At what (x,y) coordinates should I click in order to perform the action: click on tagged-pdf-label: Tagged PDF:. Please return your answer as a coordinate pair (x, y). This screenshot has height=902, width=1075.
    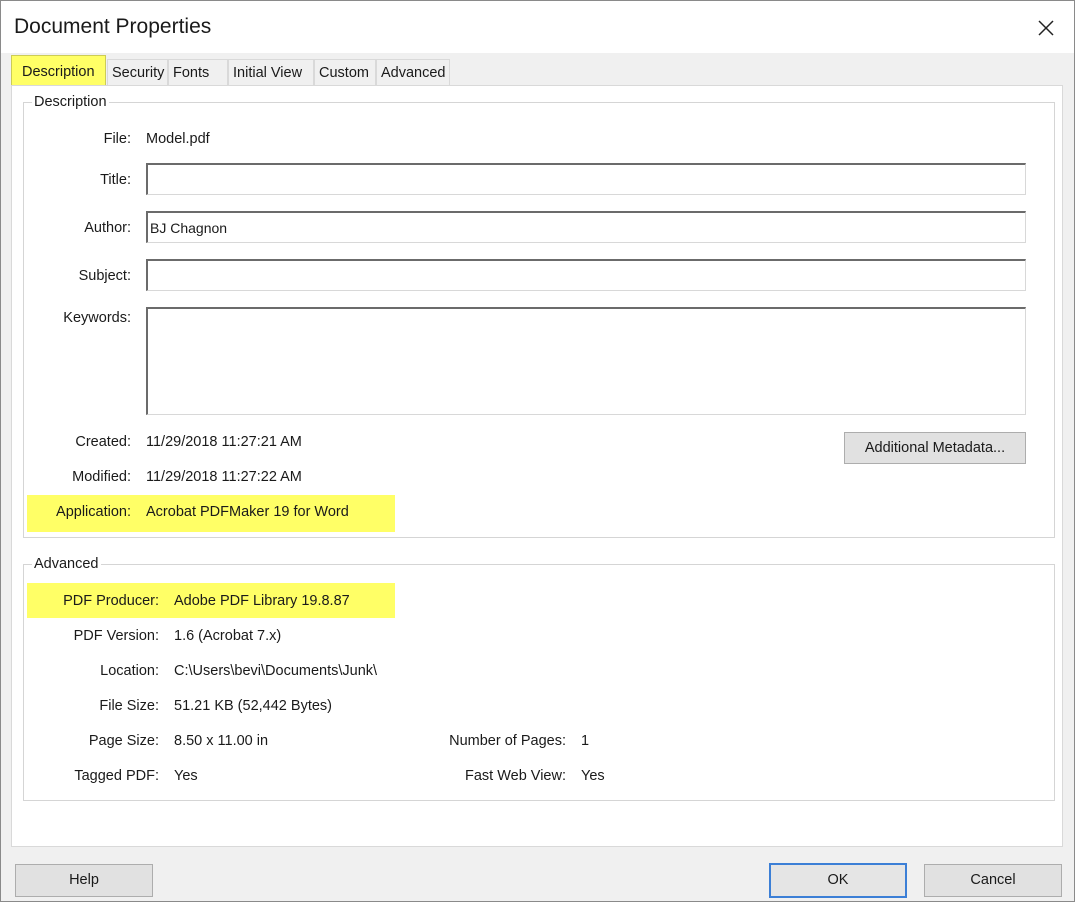
    Looking at the image, I should click on (116, 776).